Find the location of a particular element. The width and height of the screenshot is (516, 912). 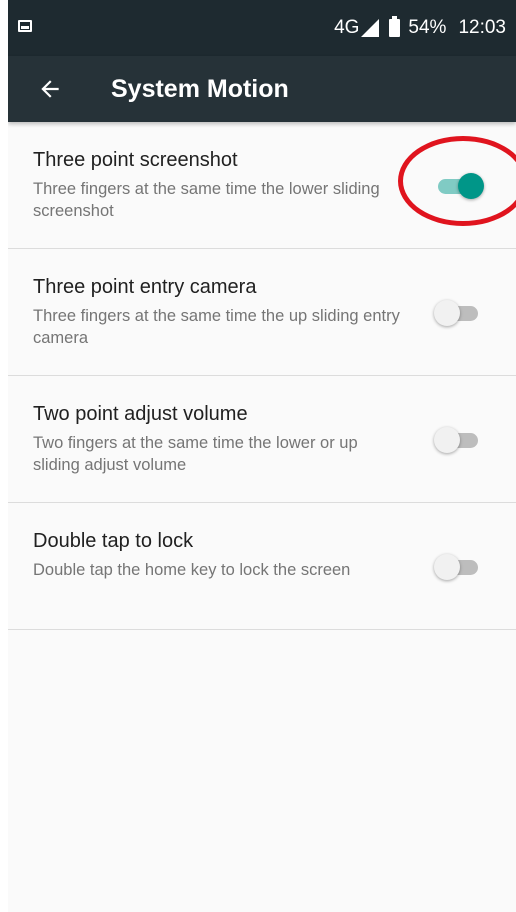

arrow-left-icon is located at coordinates (50, 89).